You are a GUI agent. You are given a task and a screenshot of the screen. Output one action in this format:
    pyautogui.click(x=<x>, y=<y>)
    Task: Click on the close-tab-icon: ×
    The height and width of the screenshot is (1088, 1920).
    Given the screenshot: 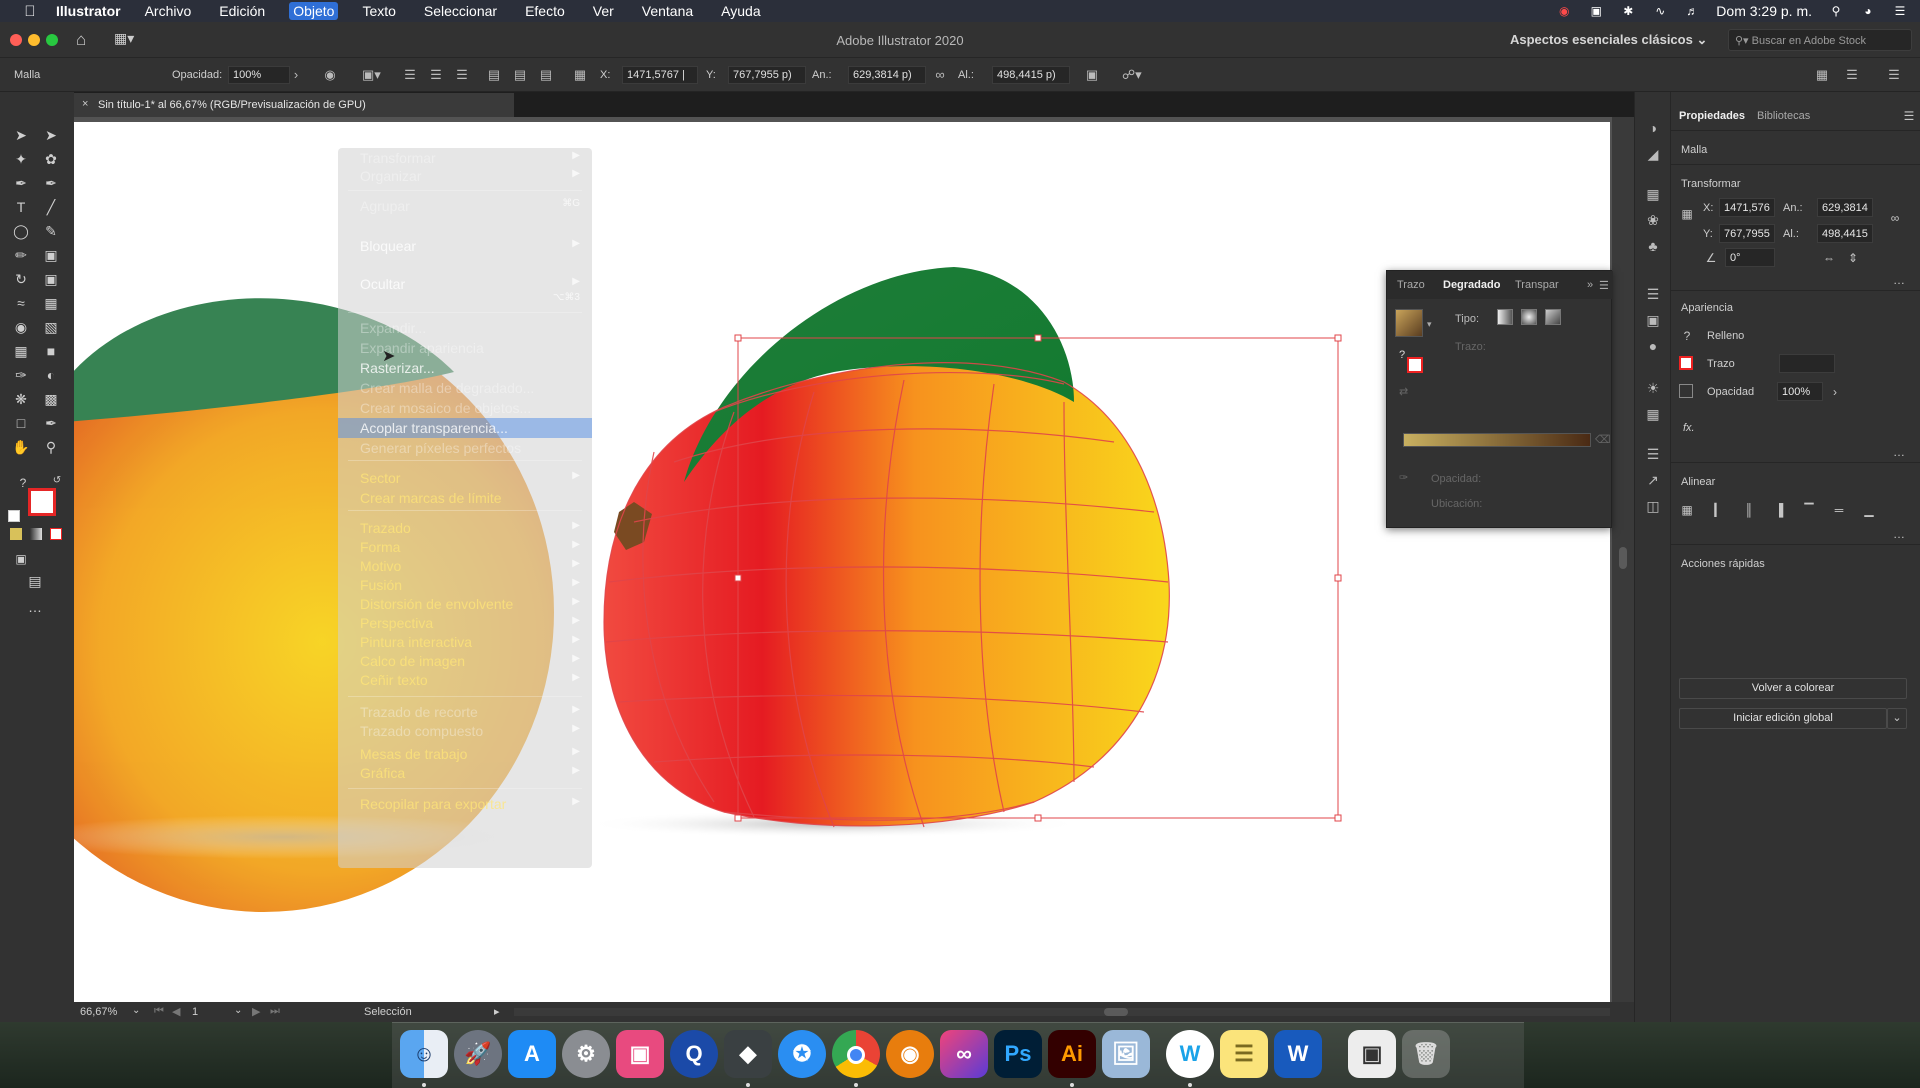 What is the action you would take?
    pyautogui.click(x=85, y=104)
    